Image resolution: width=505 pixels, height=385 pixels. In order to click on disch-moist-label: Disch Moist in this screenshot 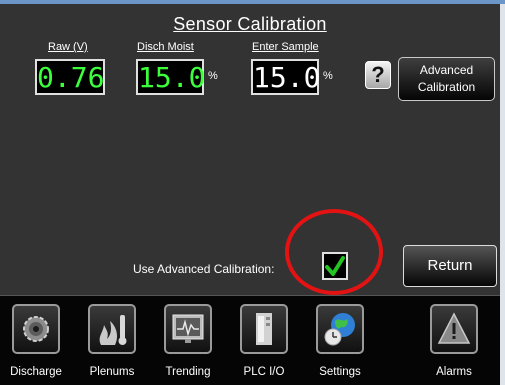, I will do `click(165, 47)`.